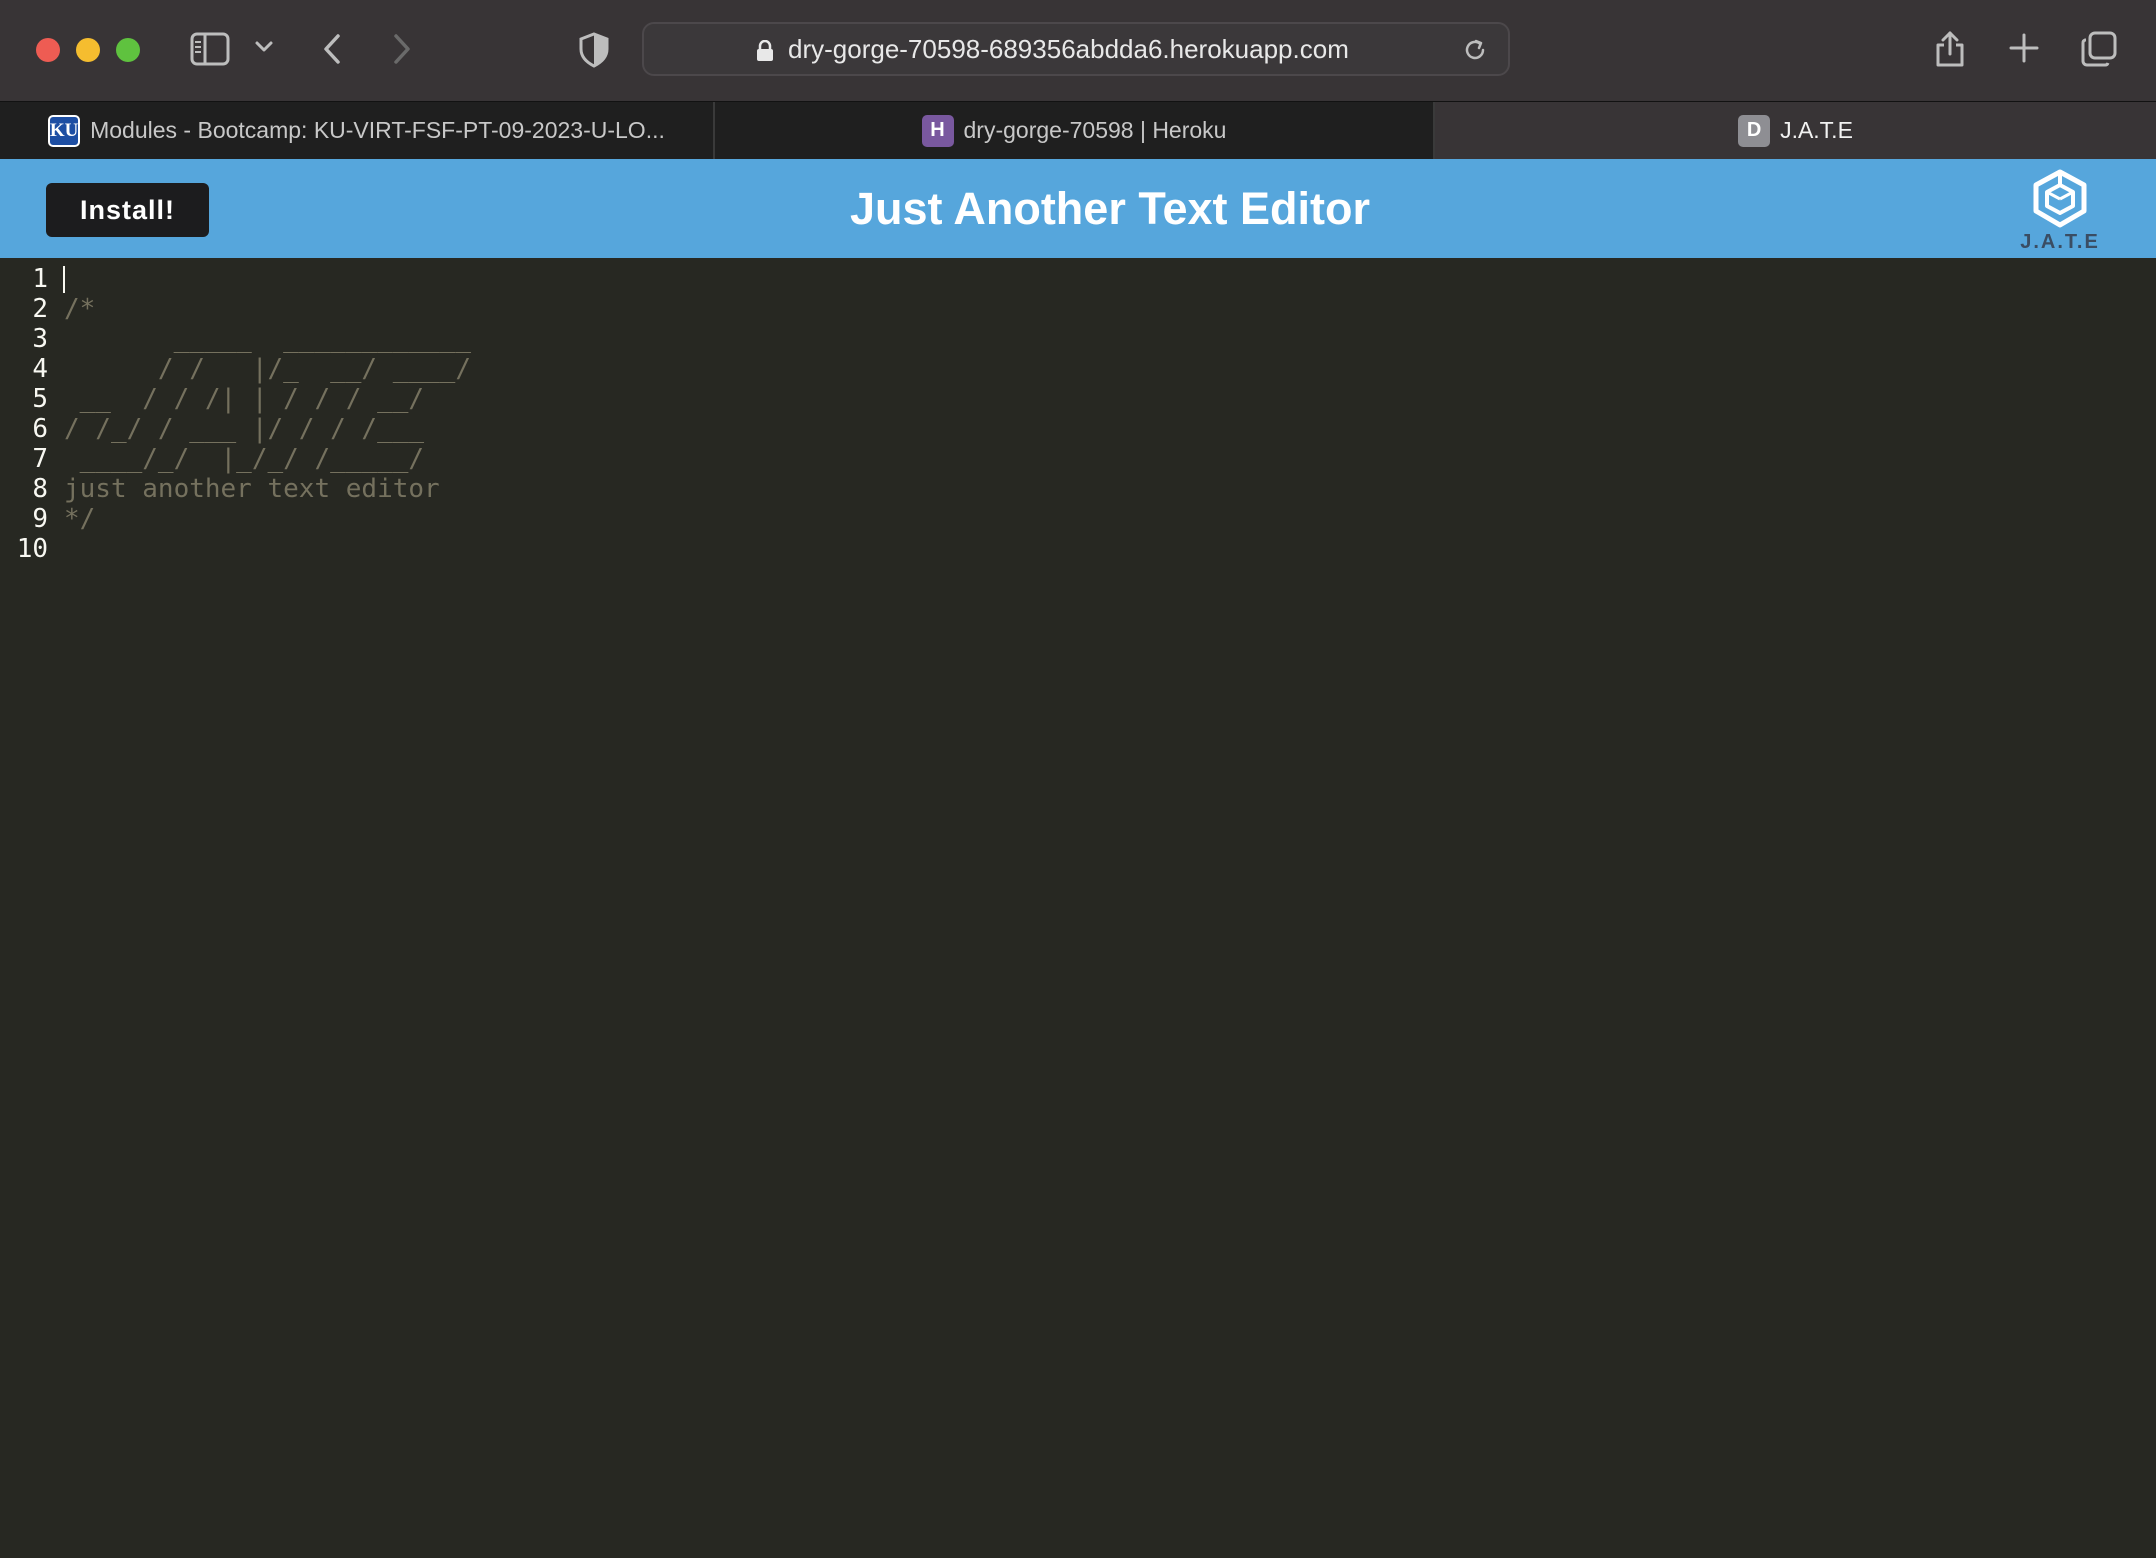 This screenshot has height=1558, width=2156. Describe the element at coordinates (40, 339) in the screenshot. I see `line-number: 3` at that location.